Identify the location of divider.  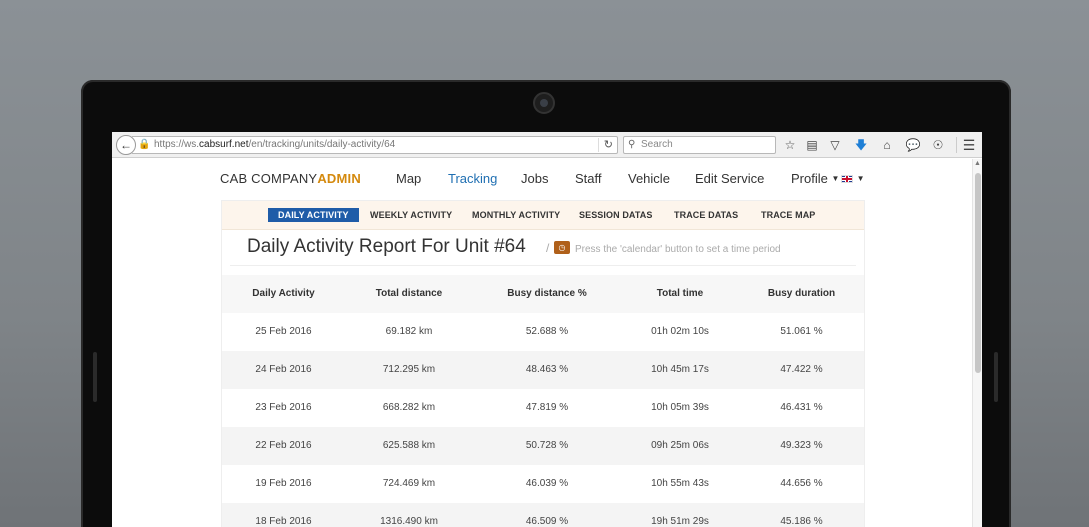
(543, 265).